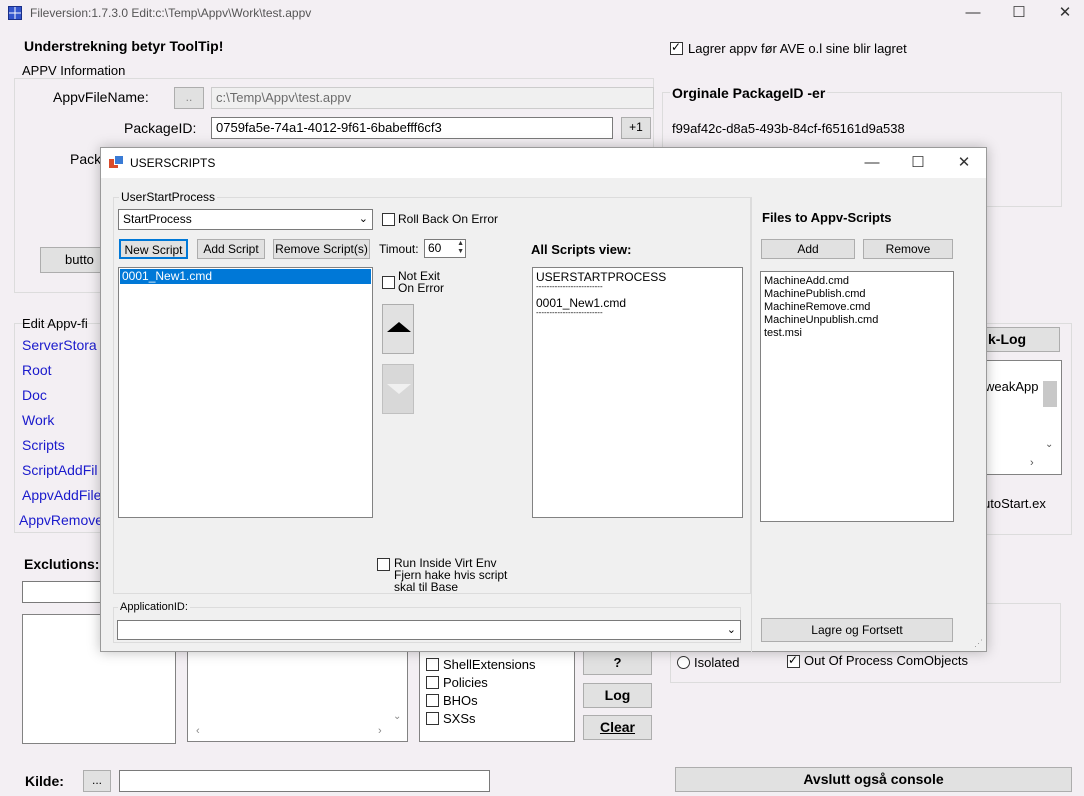  Describe the element at coordinates (61, 520) in the screenshot. I see `link-appvremove: AppvRemove` at that location.